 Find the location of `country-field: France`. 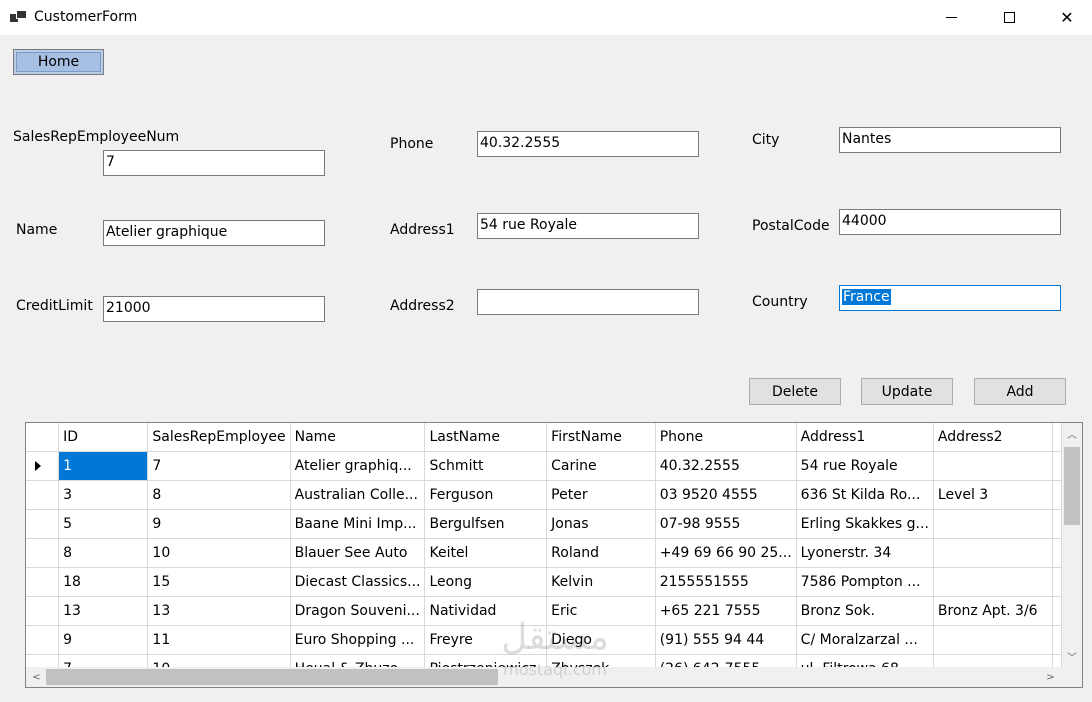

country-field: France is located at coordinates (950, 298).